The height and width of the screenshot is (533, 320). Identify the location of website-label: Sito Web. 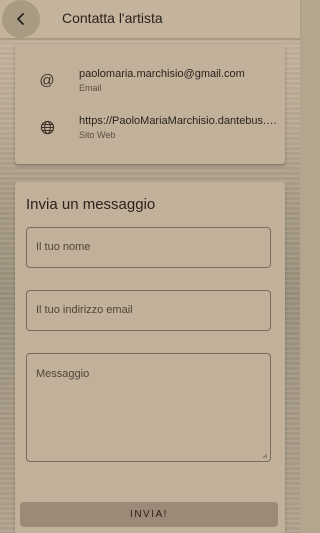
(97, 135).